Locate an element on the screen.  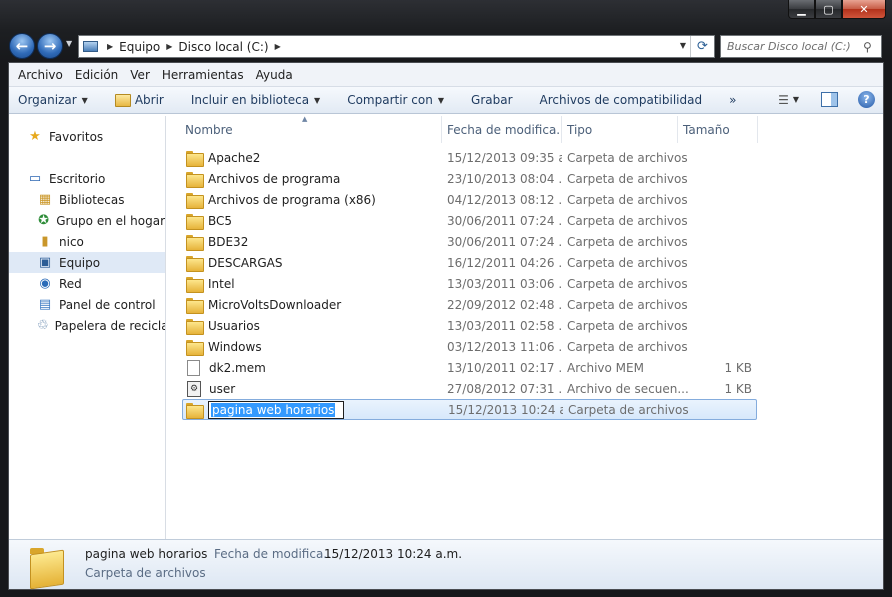
search-box: ⚲ is located at coordinates (801, 46).